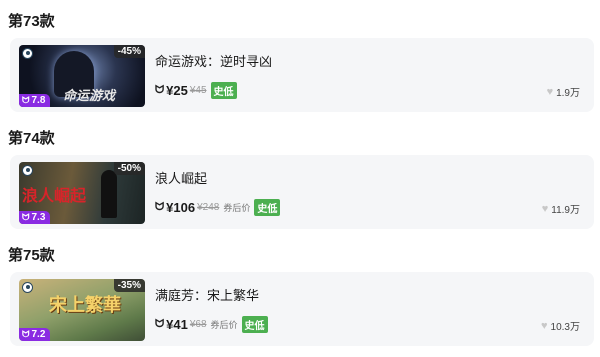 The height and width of the screenshot is (357, 600). Describe the element at coordinates (213, 60) in the screenshot. I see `game-name: 命运游戏：逆时寻凶` at that location.